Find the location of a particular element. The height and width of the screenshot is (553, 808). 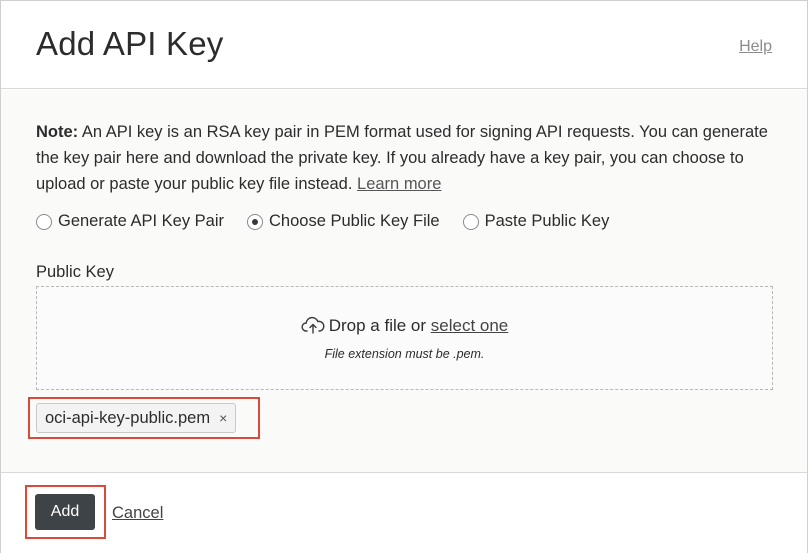

add-button: Add is located at coordinates (65, 512).